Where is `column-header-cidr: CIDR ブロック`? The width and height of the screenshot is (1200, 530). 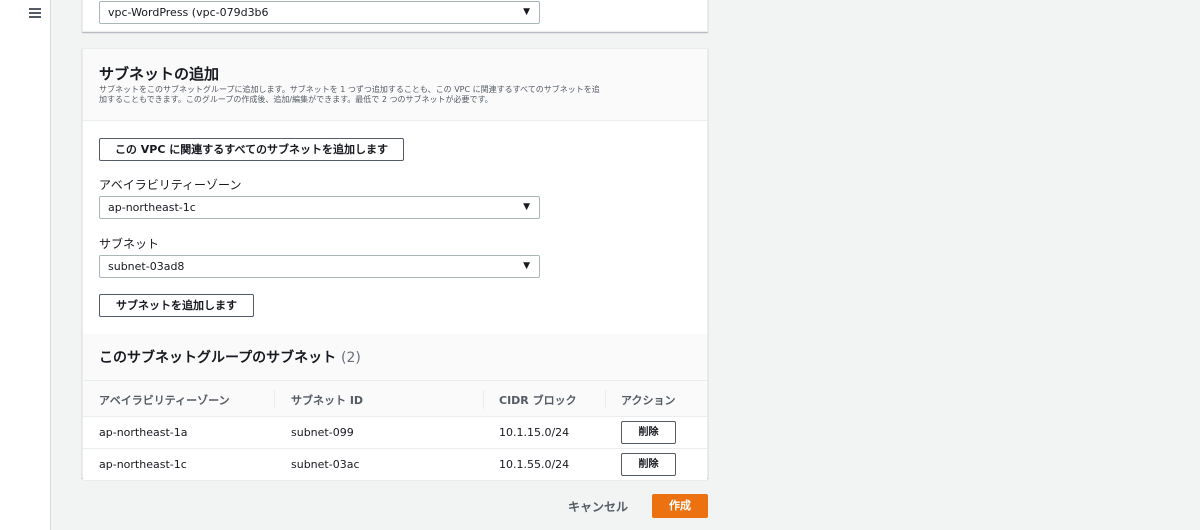
column-header-cidr: CIDR ブロック is located at coordinates (538, 400).